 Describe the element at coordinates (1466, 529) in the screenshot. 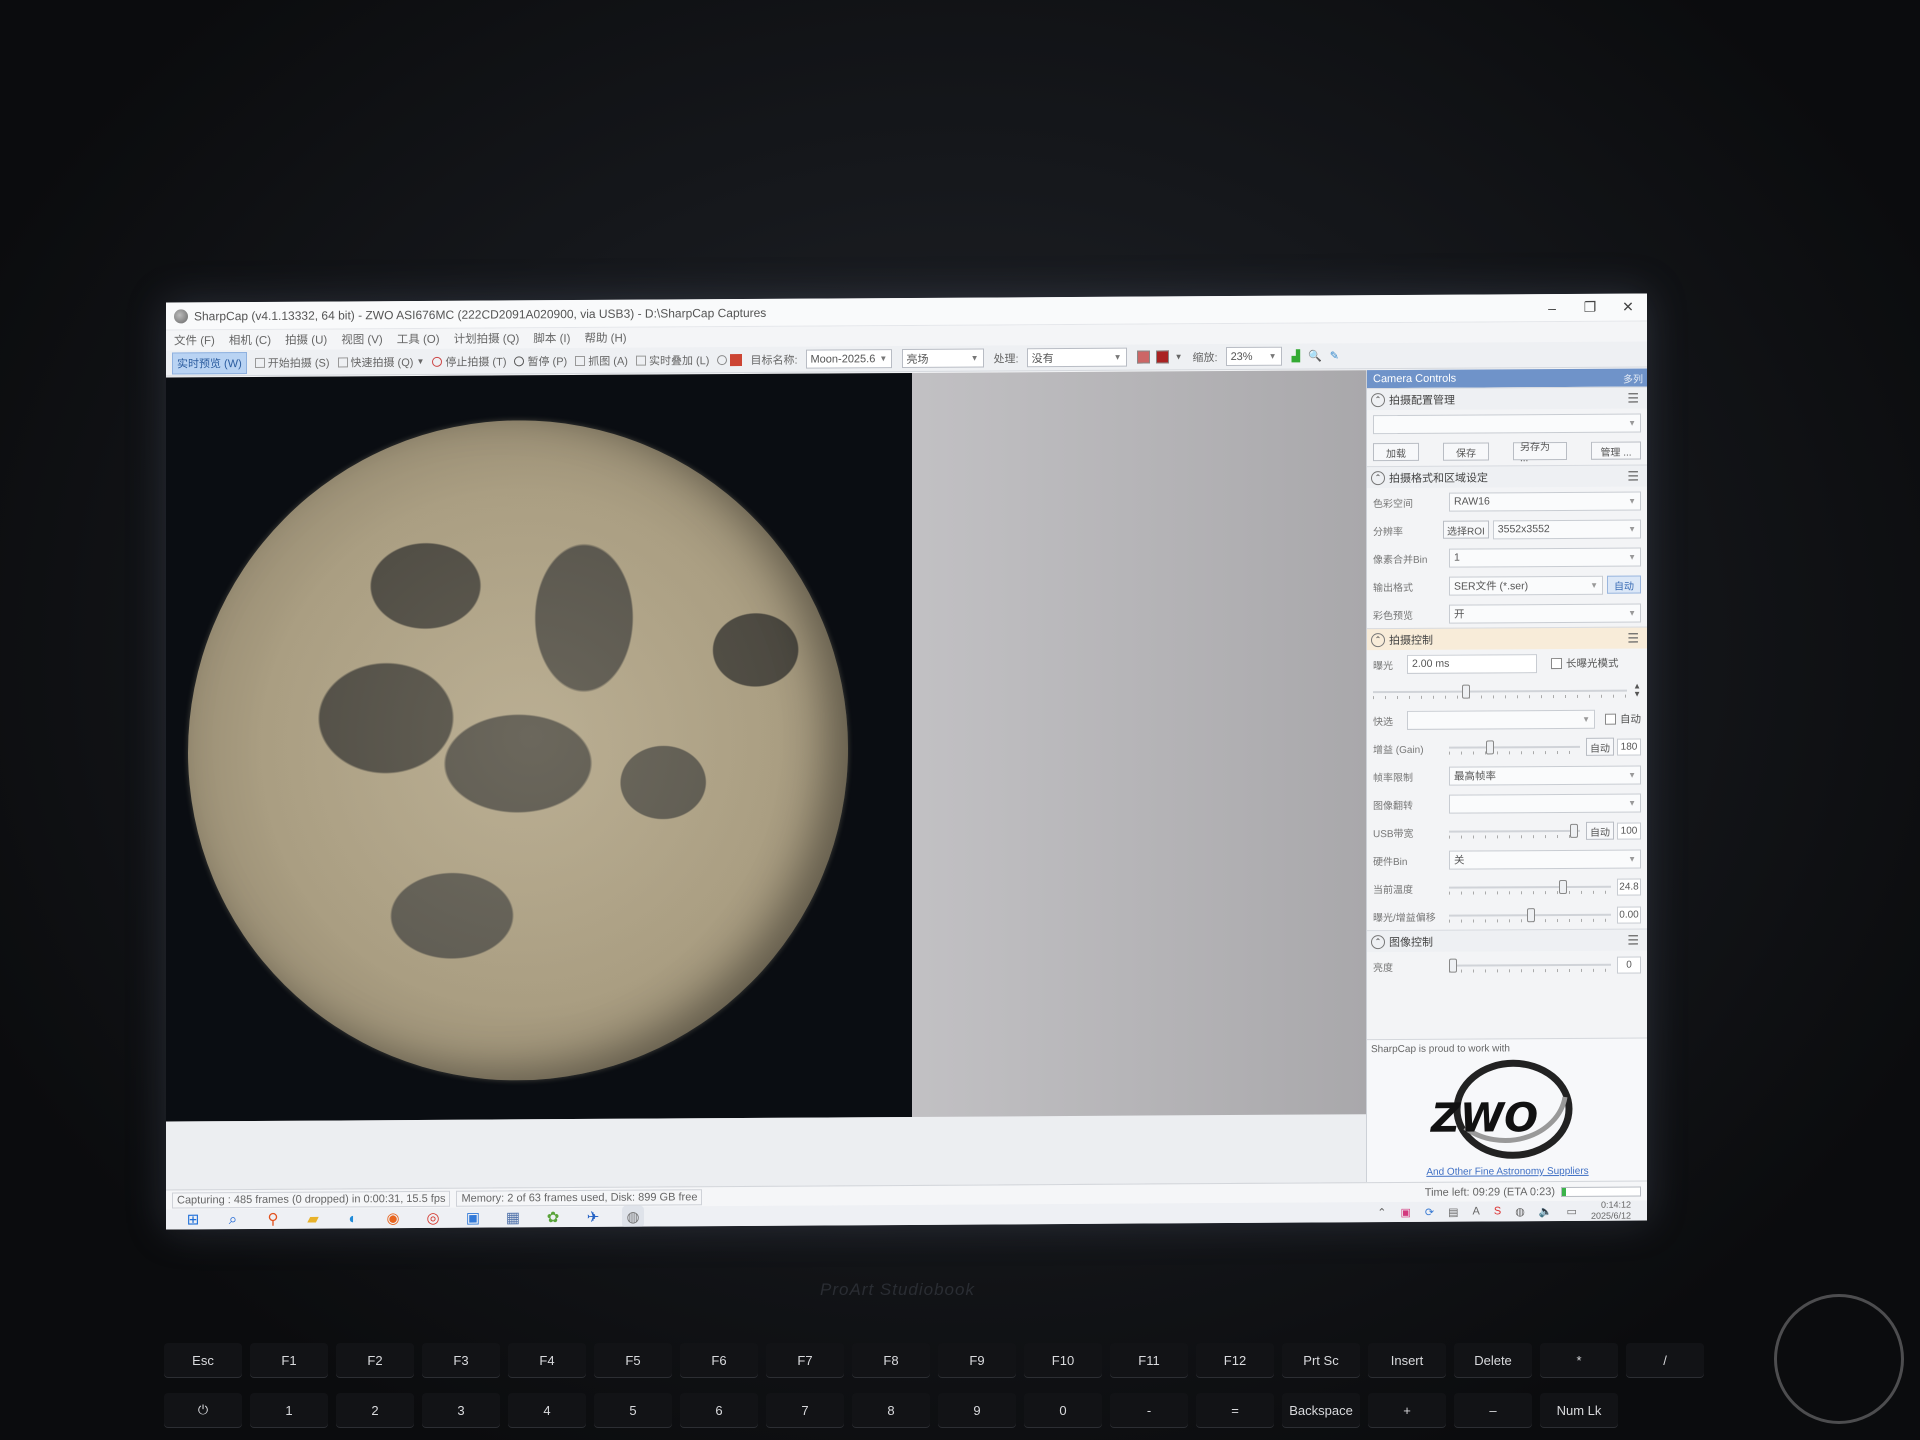

I see `select-roi-button: 选择ROI` at that location.